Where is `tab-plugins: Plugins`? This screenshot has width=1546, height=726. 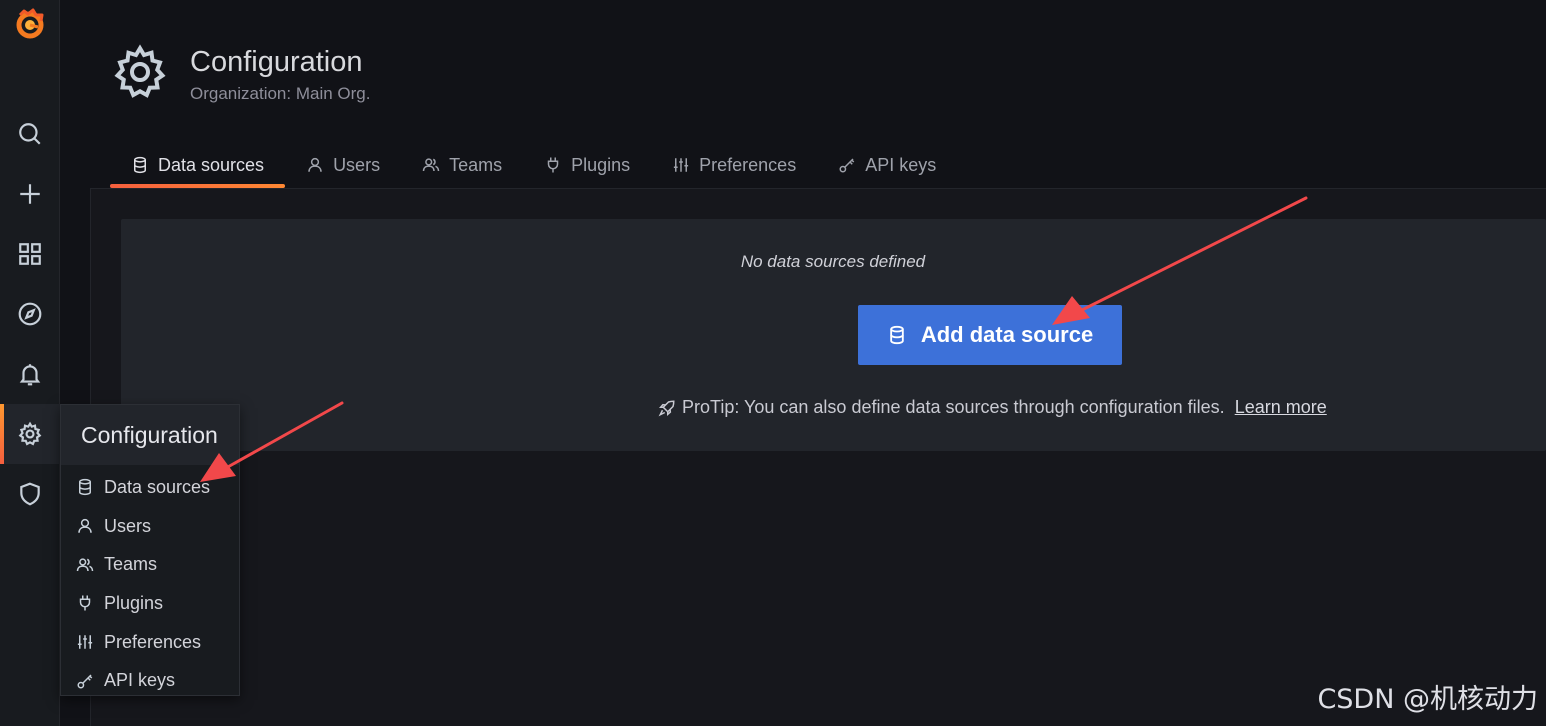
tab-plugins: Plugins is located at coordinates (587, 165).